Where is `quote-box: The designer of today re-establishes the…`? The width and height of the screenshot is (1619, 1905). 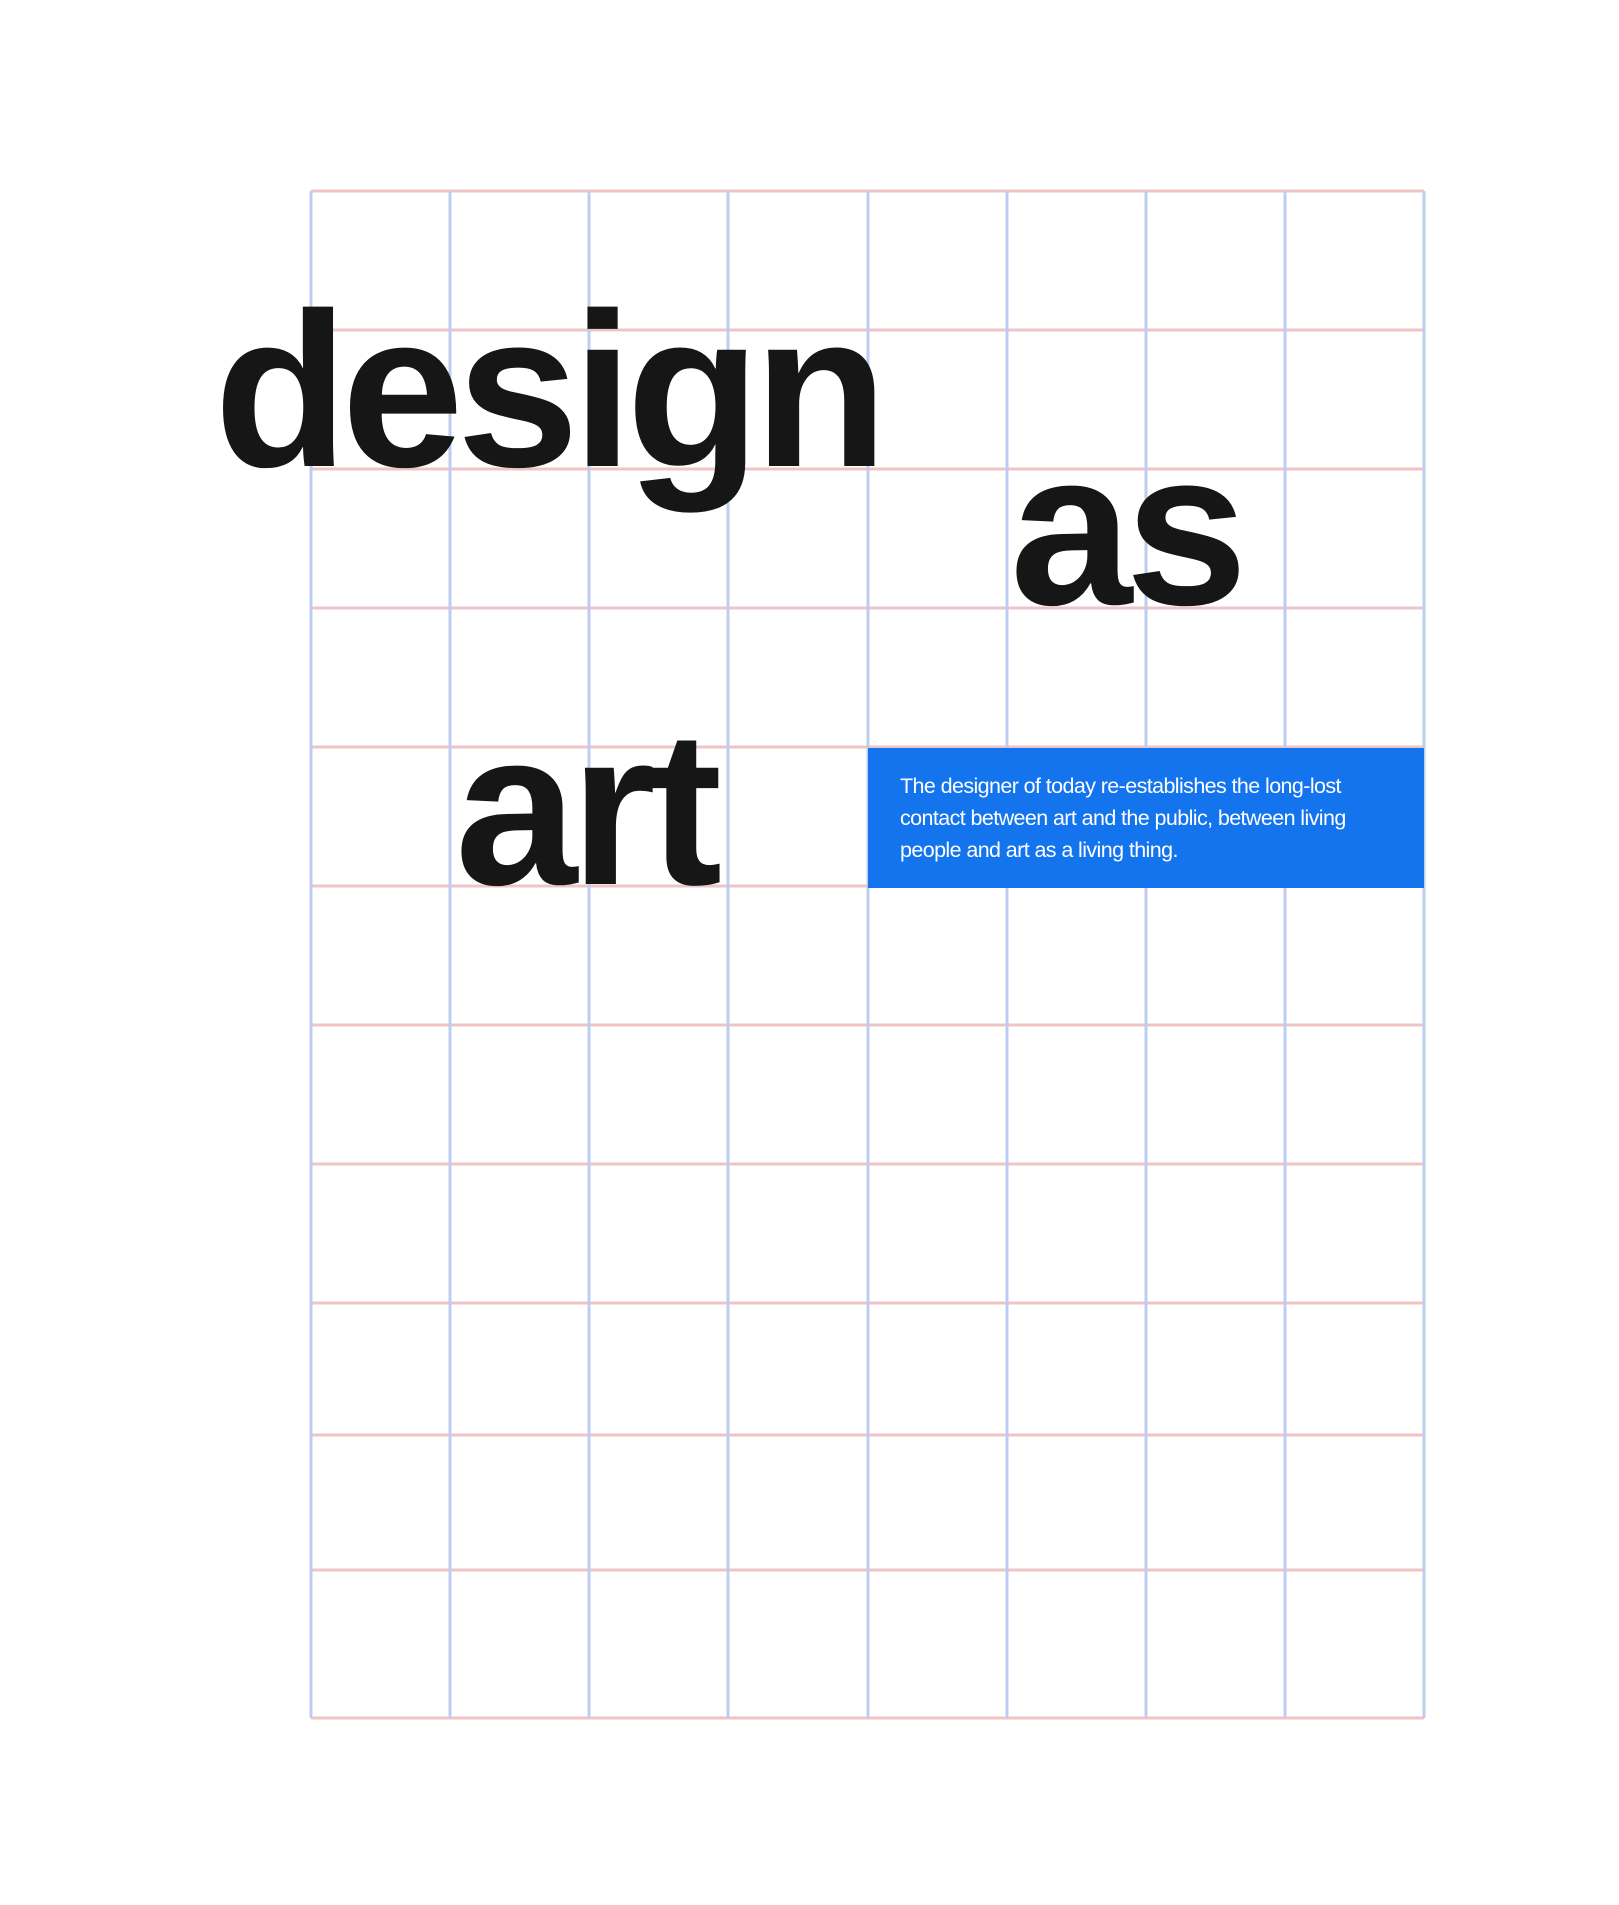 quote-box: The designer of today re-establishes the… is located at coordinates (1146, 818).